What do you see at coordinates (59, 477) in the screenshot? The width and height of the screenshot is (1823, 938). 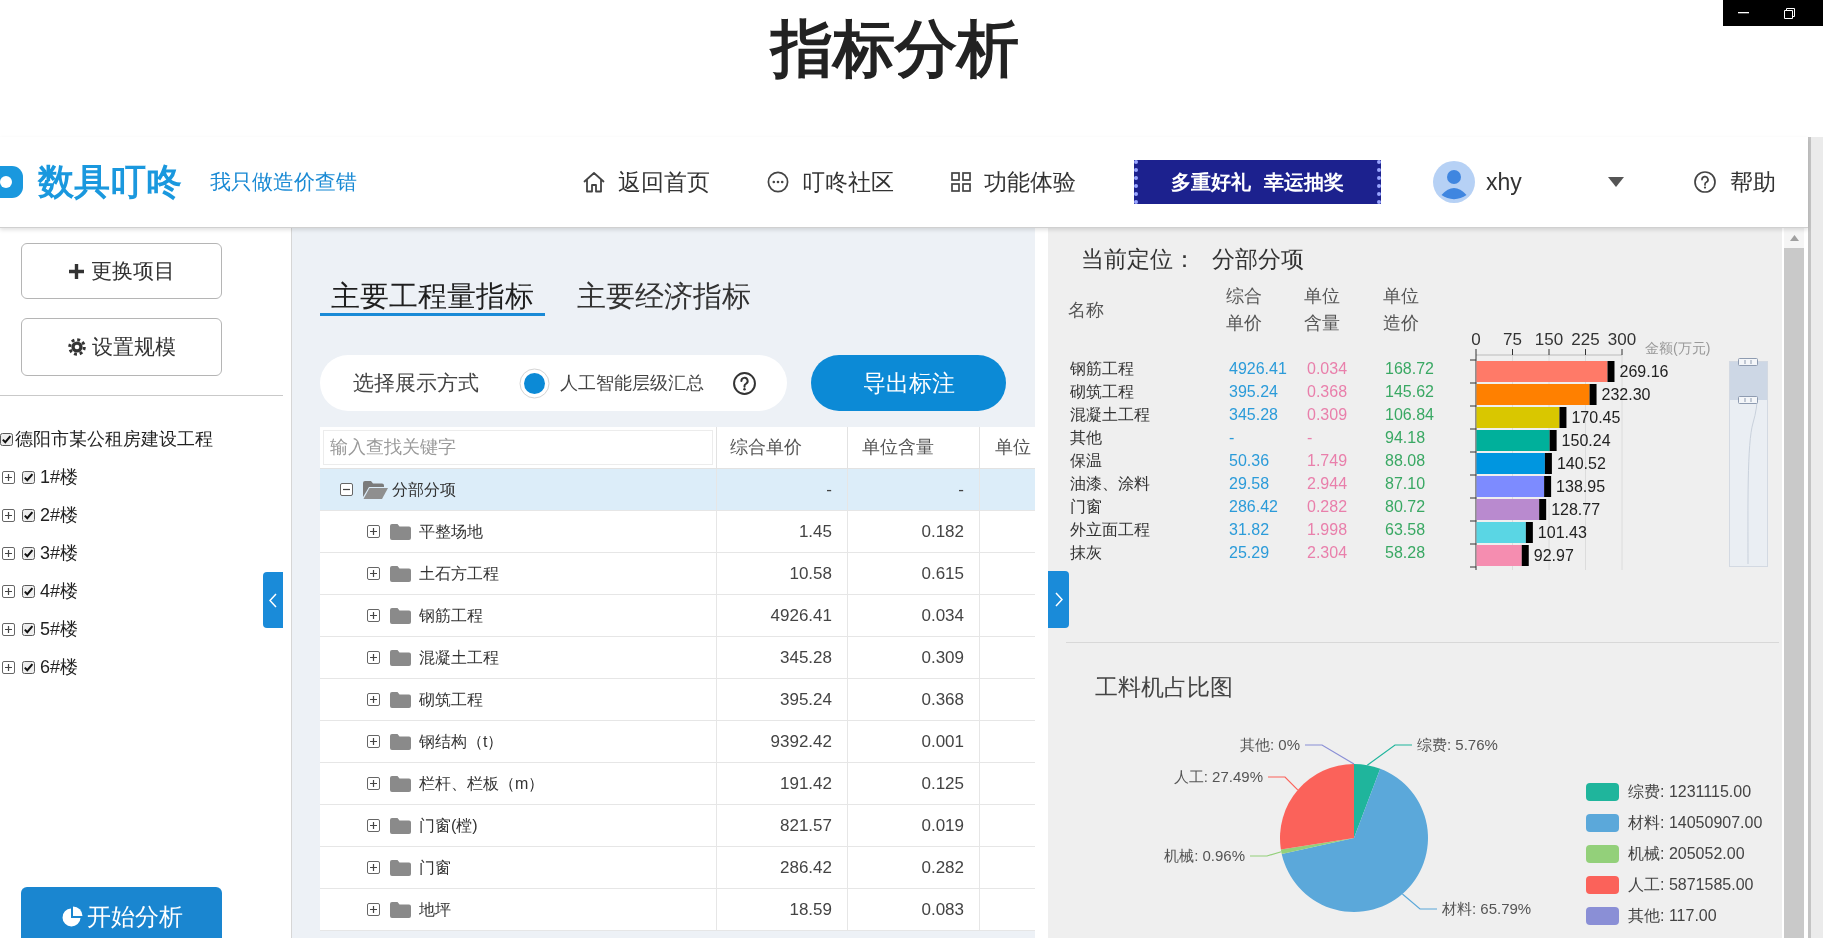 I see `tree-item-label: 1#楼` at bounding box center [59, 477].